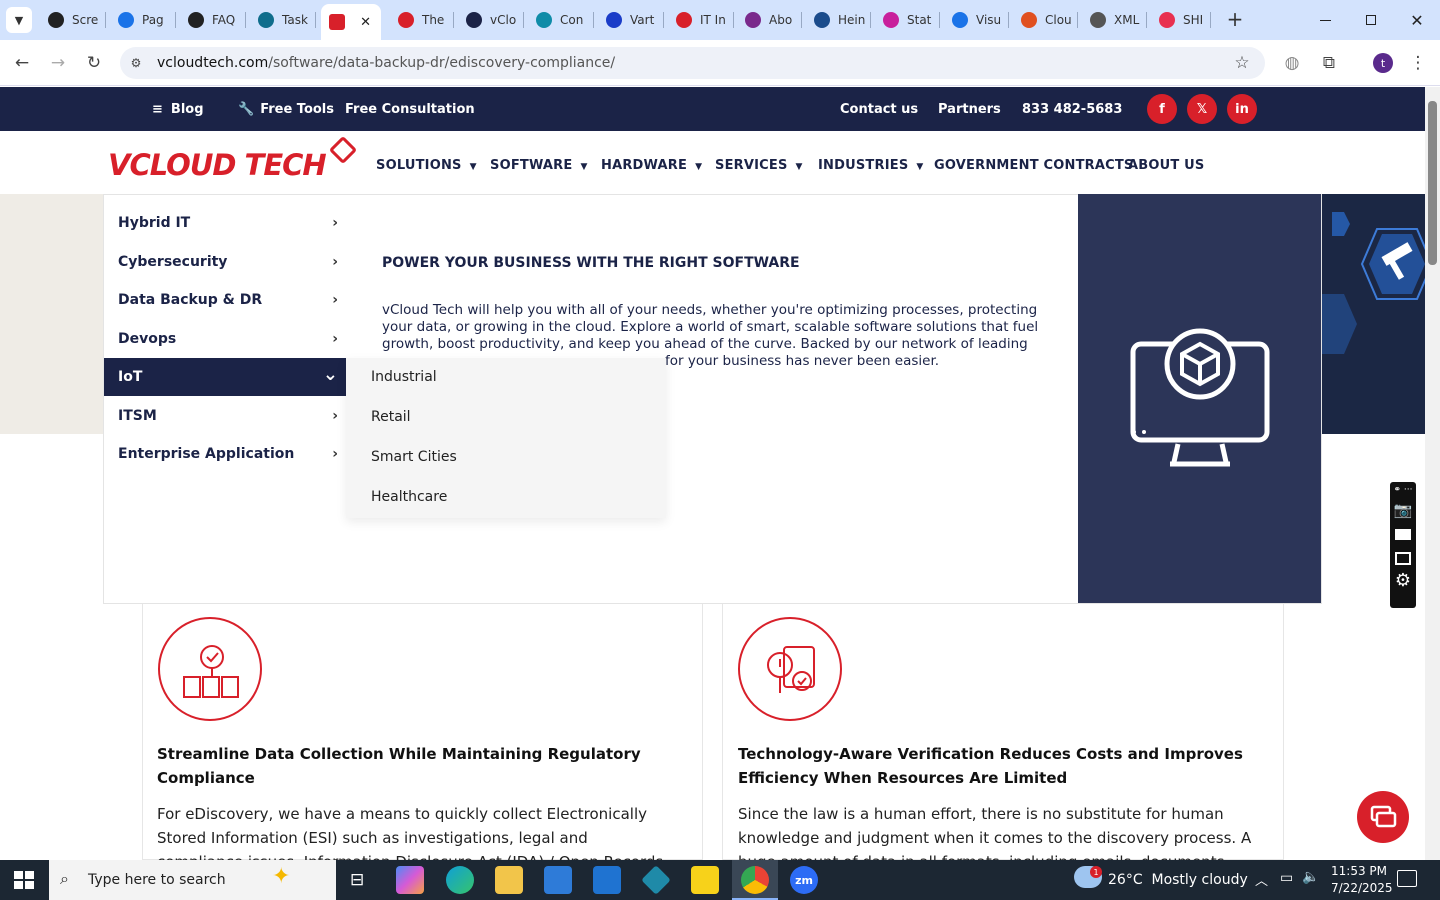 This screenshot has width=1440, height=900. Describe the element at coordinates (1114, 20) in the screenshot. I see `browser-tab: XML` at that location.